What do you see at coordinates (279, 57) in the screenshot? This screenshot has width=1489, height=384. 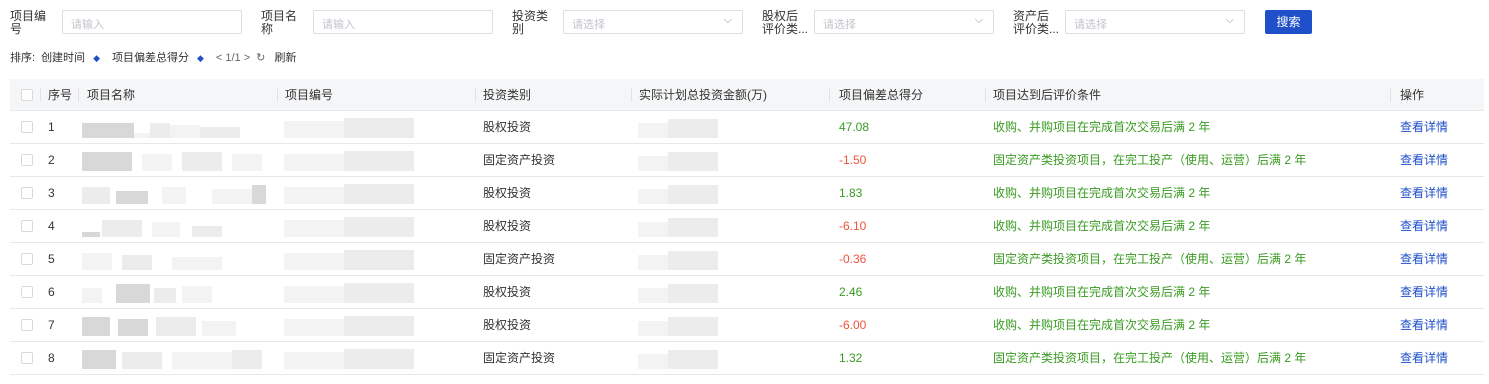 I see `refresh-button: ↻ 刷新` at bounding box center [279, 57].